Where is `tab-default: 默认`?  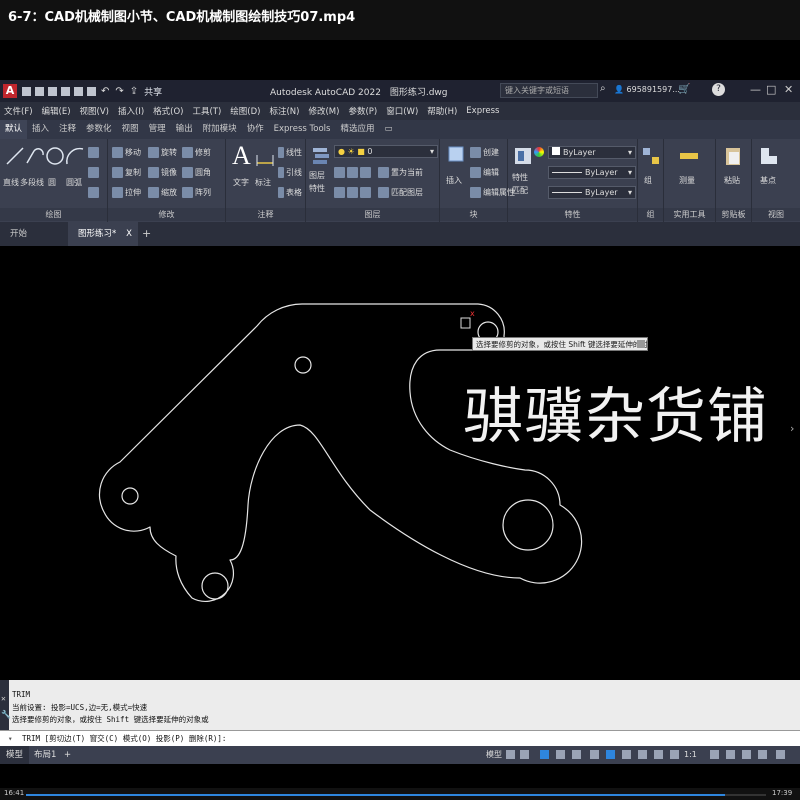 tab-default: 默认 is located at coordinates (14, 129).